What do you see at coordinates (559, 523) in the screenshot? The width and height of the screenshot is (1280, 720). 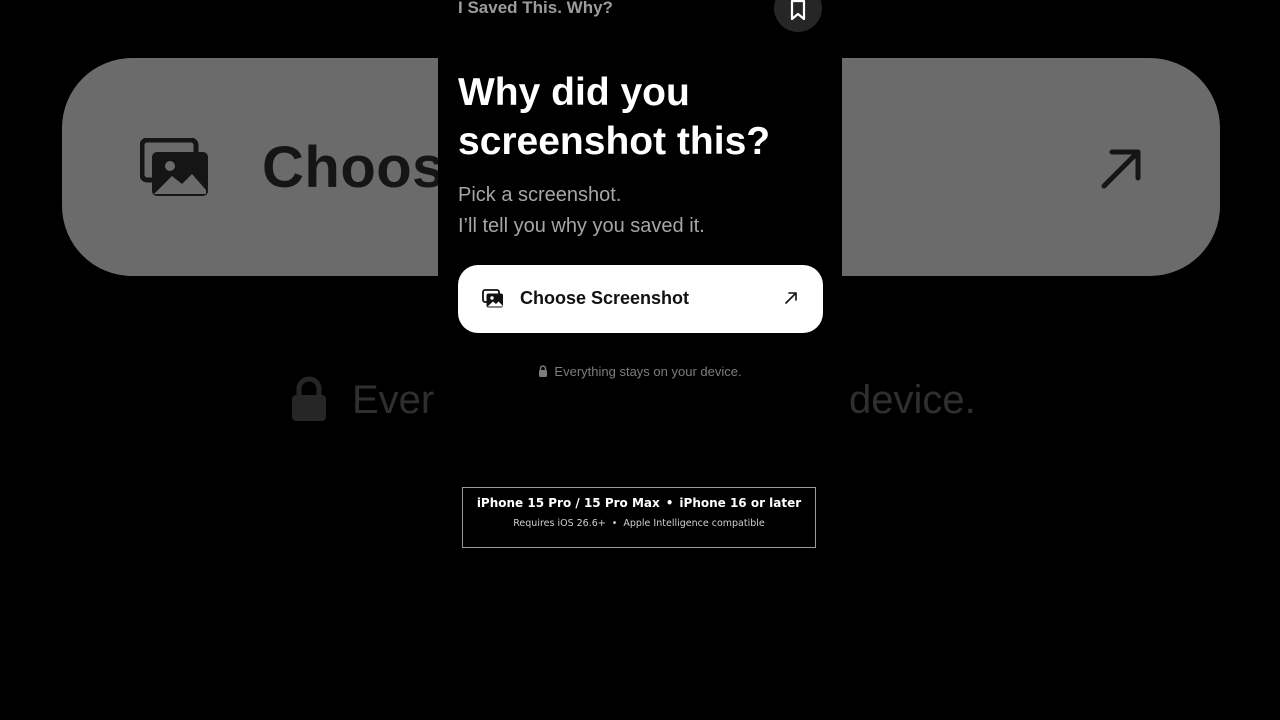 I see `requirement-item: Requires iOS 26.6+` at bounding box center [559, 523].